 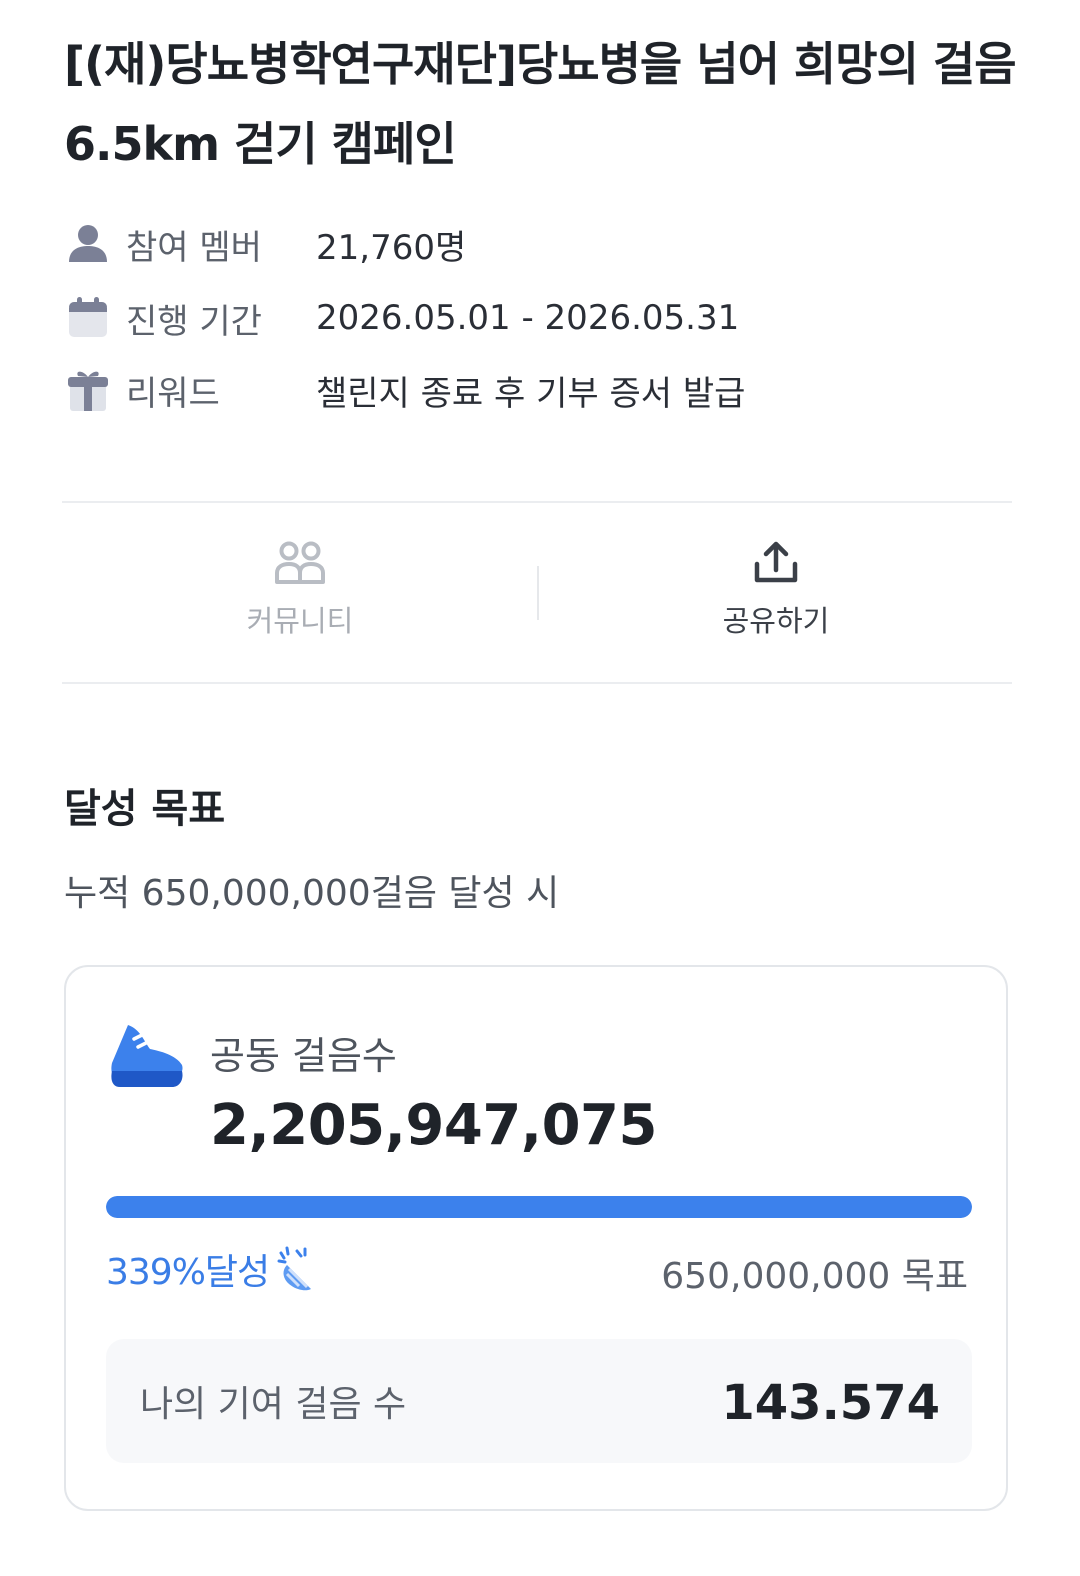 What do you see at coordinates (814, 1276) in the screenshot?
I see `goal-target: 650,000,000 목표` at bounding box center [814, 1276].